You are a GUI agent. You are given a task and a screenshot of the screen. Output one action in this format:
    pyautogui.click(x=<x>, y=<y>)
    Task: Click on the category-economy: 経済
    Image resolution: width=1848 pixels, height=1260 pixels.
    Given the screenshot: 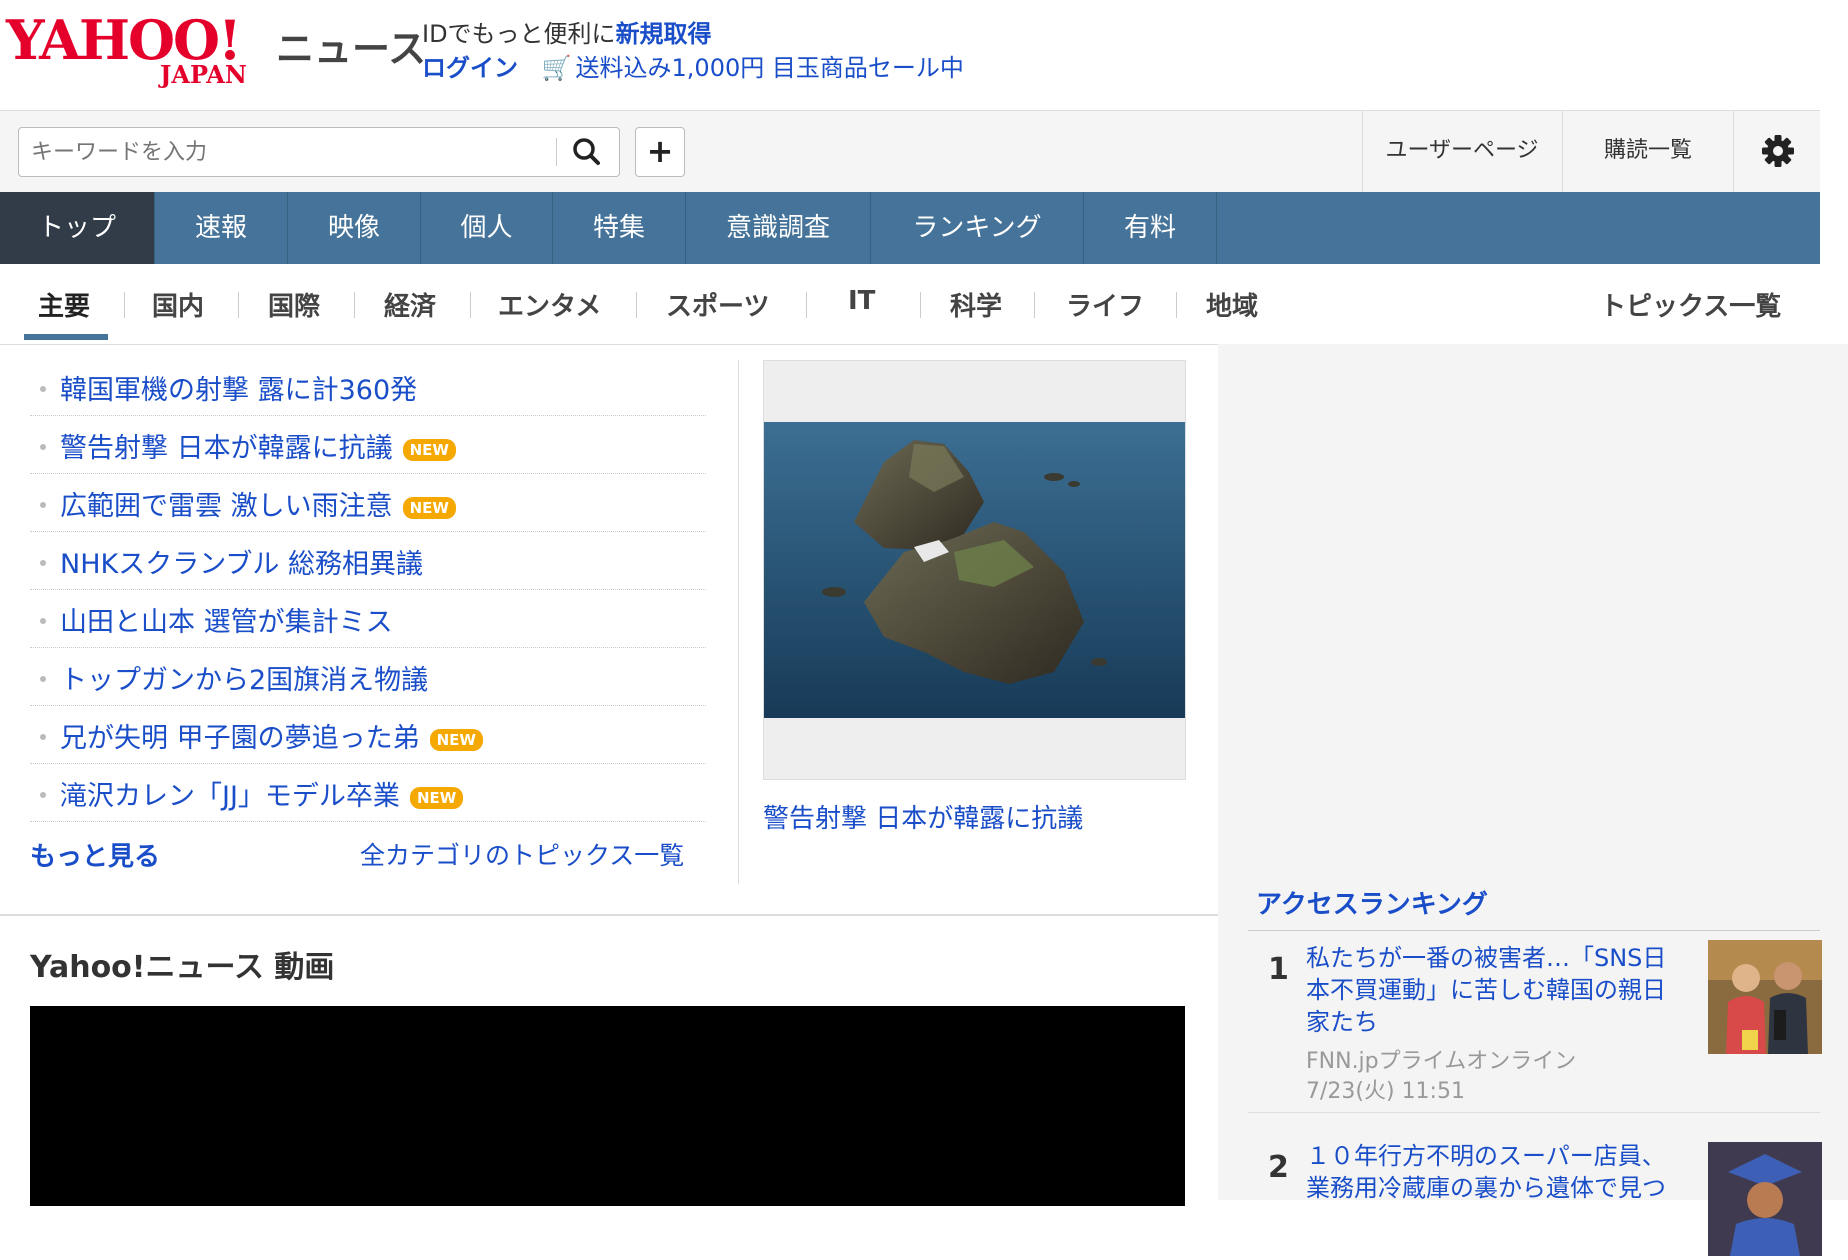 What is the action you would take?
    pyautogui.click(x=410, y=304)
    